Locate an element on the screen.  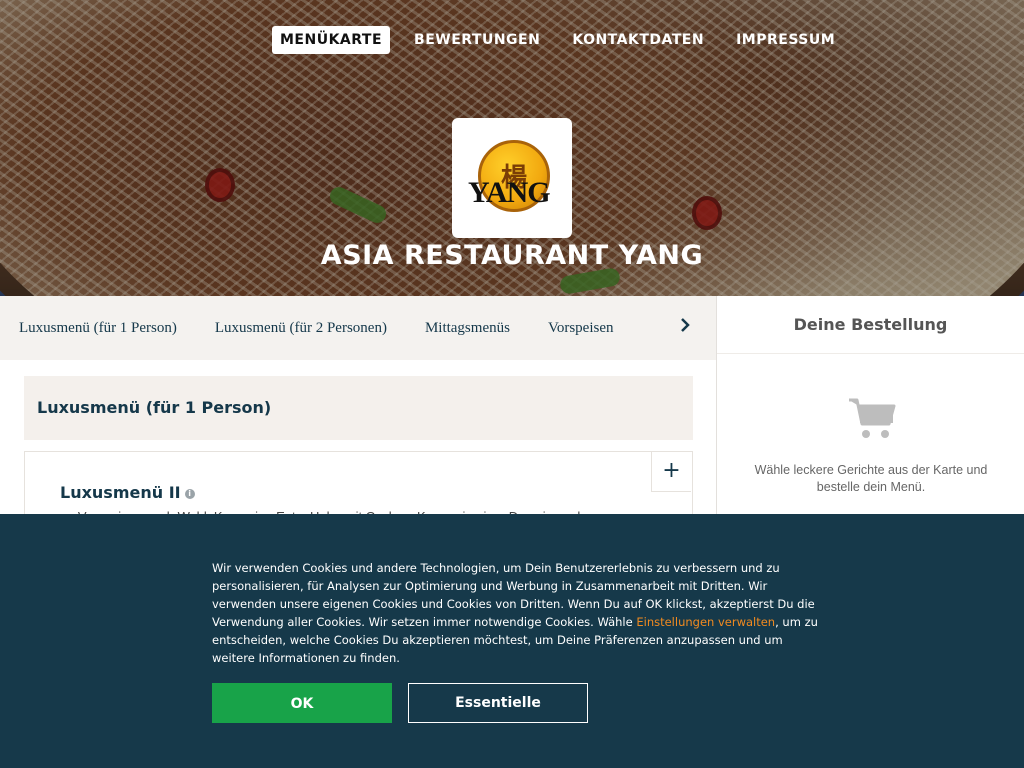
restaurant-logo: 楊 YANG is located at coordinates (512, 178).